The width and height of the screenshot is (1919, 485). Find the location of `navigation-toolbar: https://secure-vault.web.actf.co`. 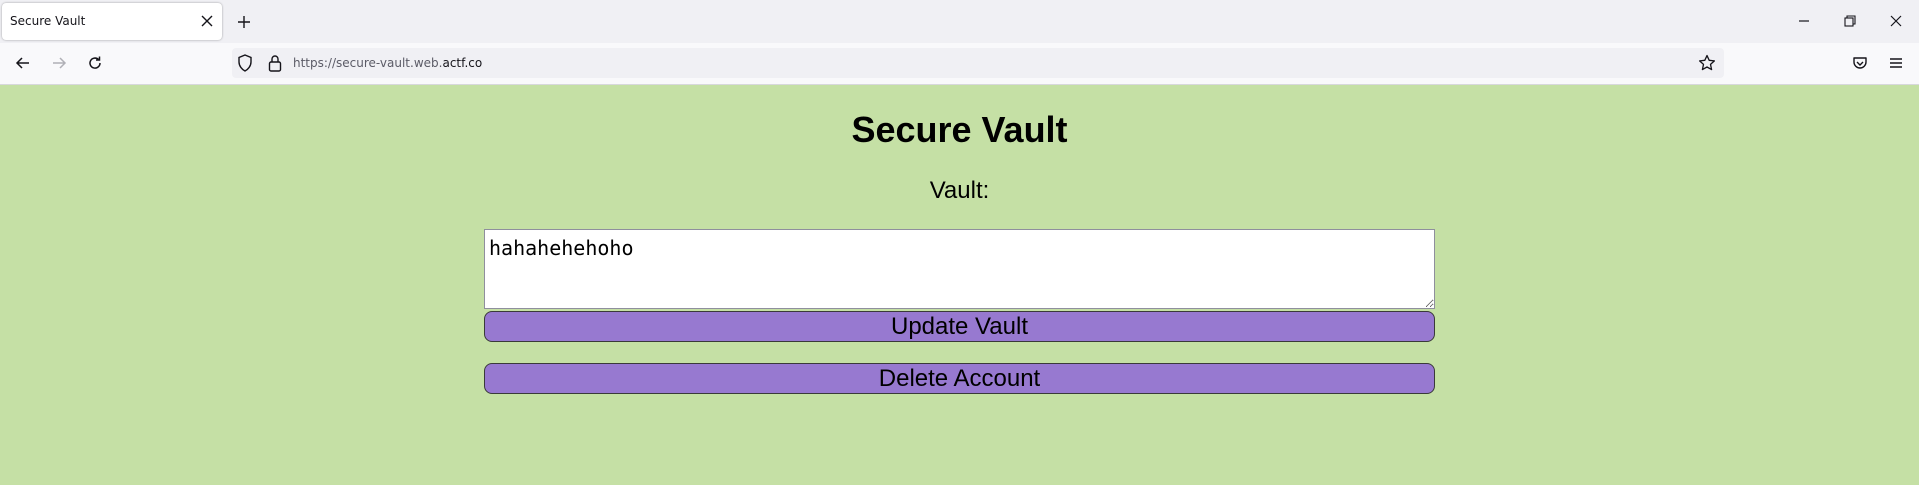

navigation-toolbar: https://secure-vault.web.actf.co is located at coordinates (959, 64).